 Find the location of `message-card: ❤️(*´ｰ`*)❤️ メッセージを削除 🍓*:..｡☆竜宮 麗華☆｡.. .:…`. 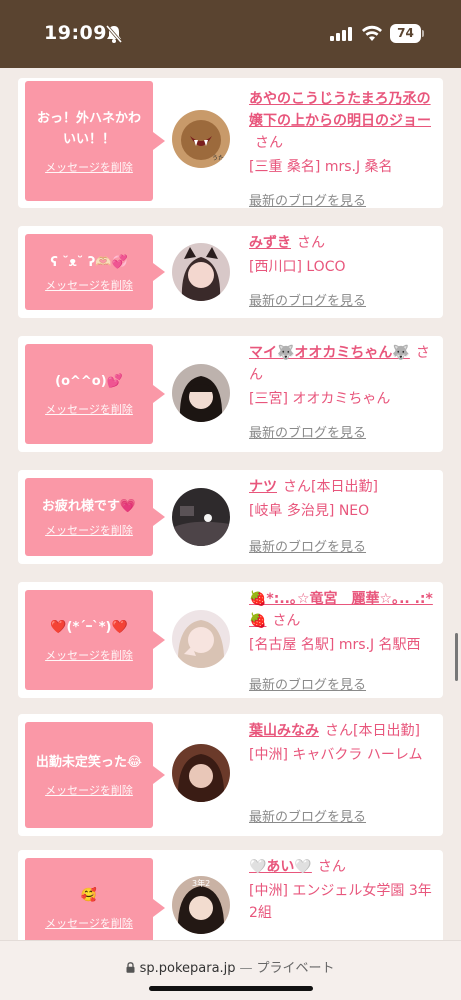

message-card: ❤️(*´ｰ`*)❤️ メッセージを削除 🍓*:..｡☆竜宮 麗華☆｡.. .:… is located at coordinates (230, 640).